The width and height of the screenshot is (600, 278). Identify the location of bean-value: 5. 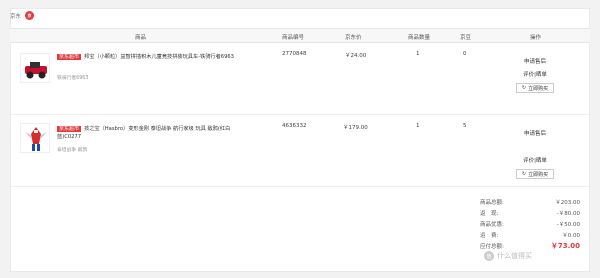
(465, 126).